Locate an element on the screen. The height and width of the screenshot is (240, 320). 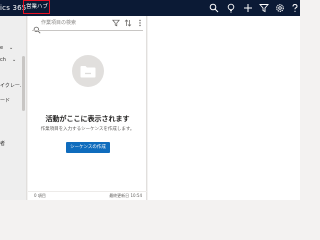
sort-icon is located at coordinates (128, 23).